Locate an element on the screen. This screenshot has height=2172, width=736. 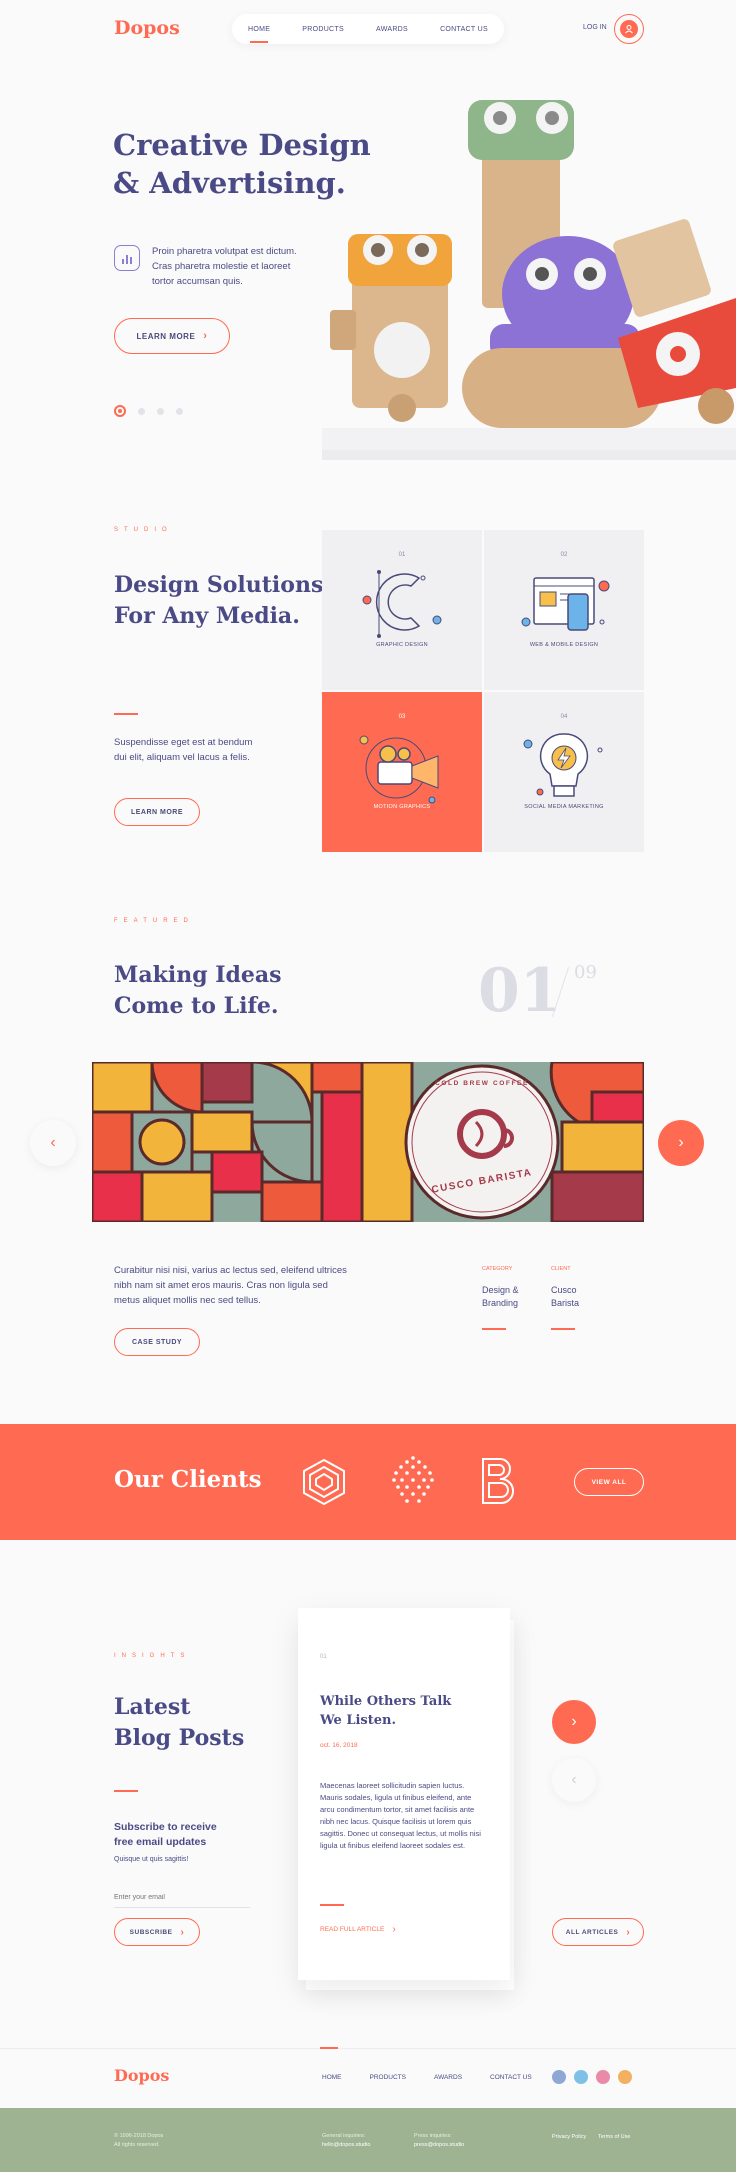
client-logo-dots is located at coordinates (413, 1481).